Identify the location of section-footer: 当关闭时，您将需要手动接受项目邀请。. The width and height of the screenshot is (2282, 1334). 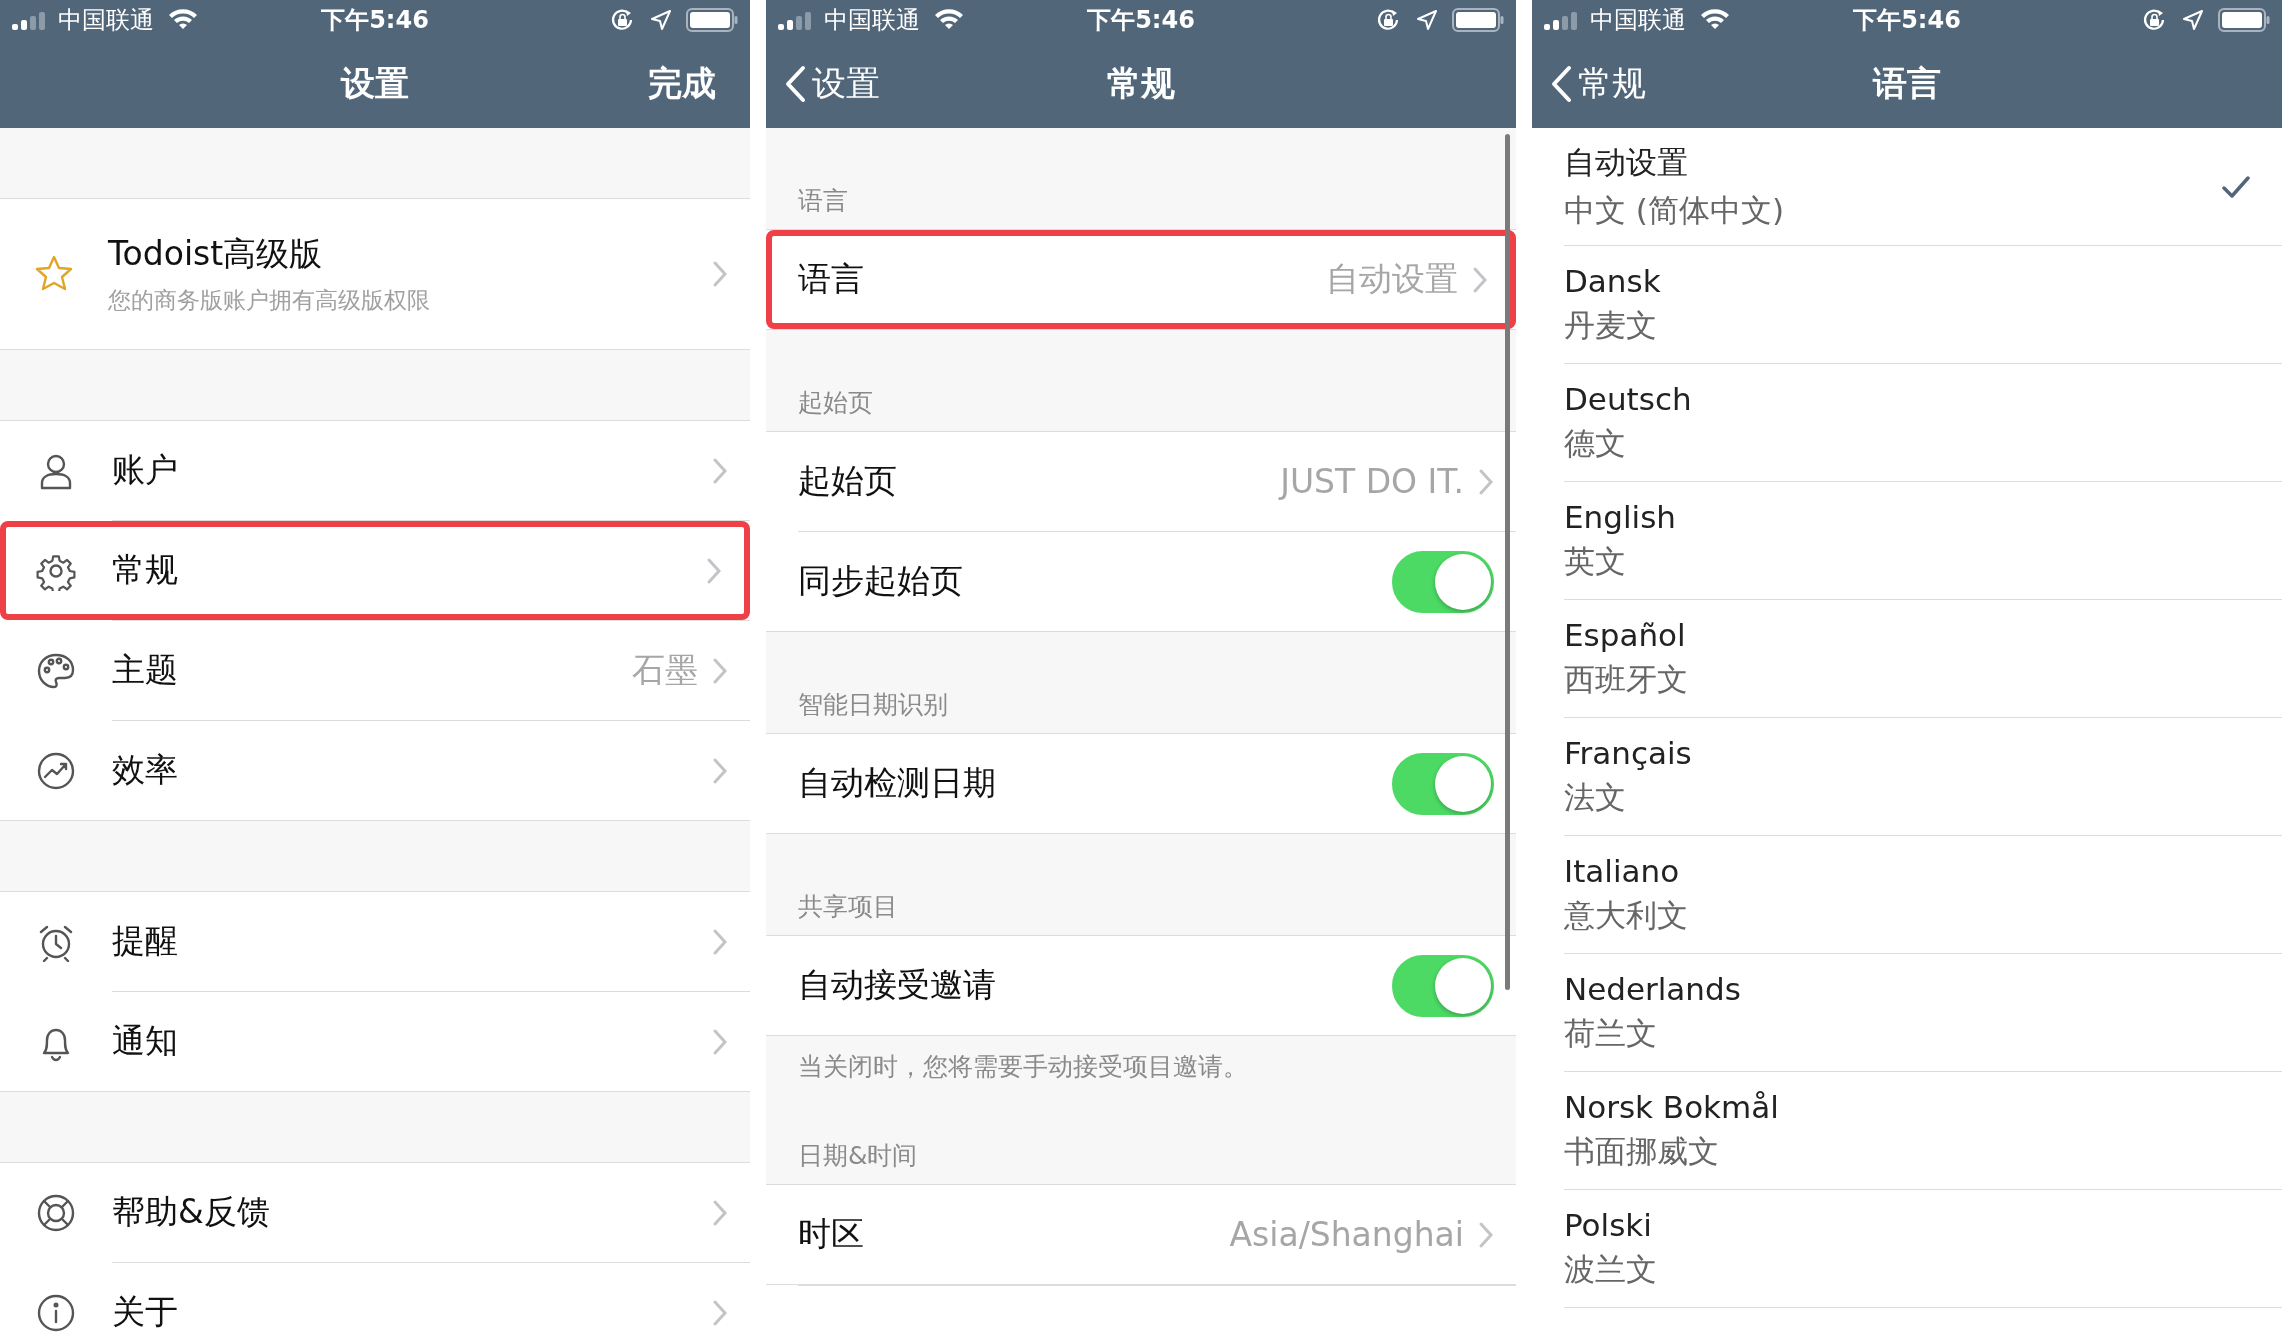
(1023, 1066).